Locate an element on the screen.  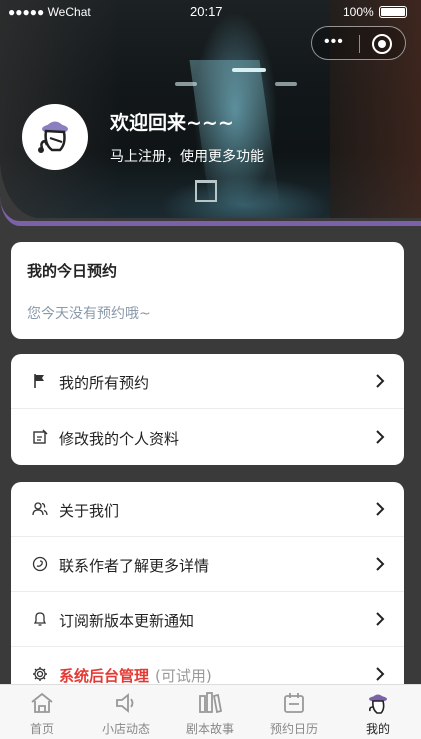
status-battery-percent: 100% is located at coordinates (358, 12).